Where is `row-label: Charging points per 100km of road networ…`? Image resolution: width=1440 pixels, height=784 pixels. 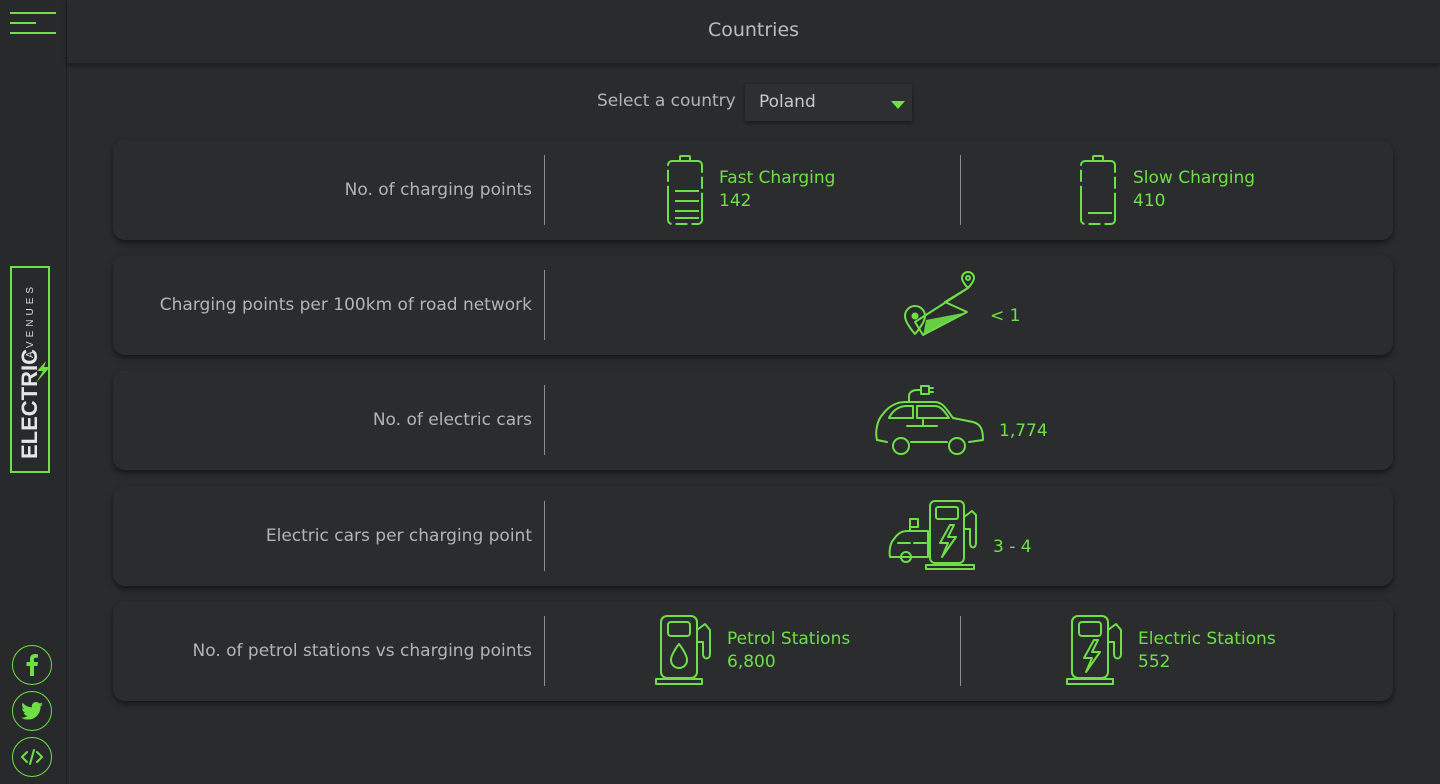 row-label: Charging points per 100km of road networ… is located at coordinates (345, 305).